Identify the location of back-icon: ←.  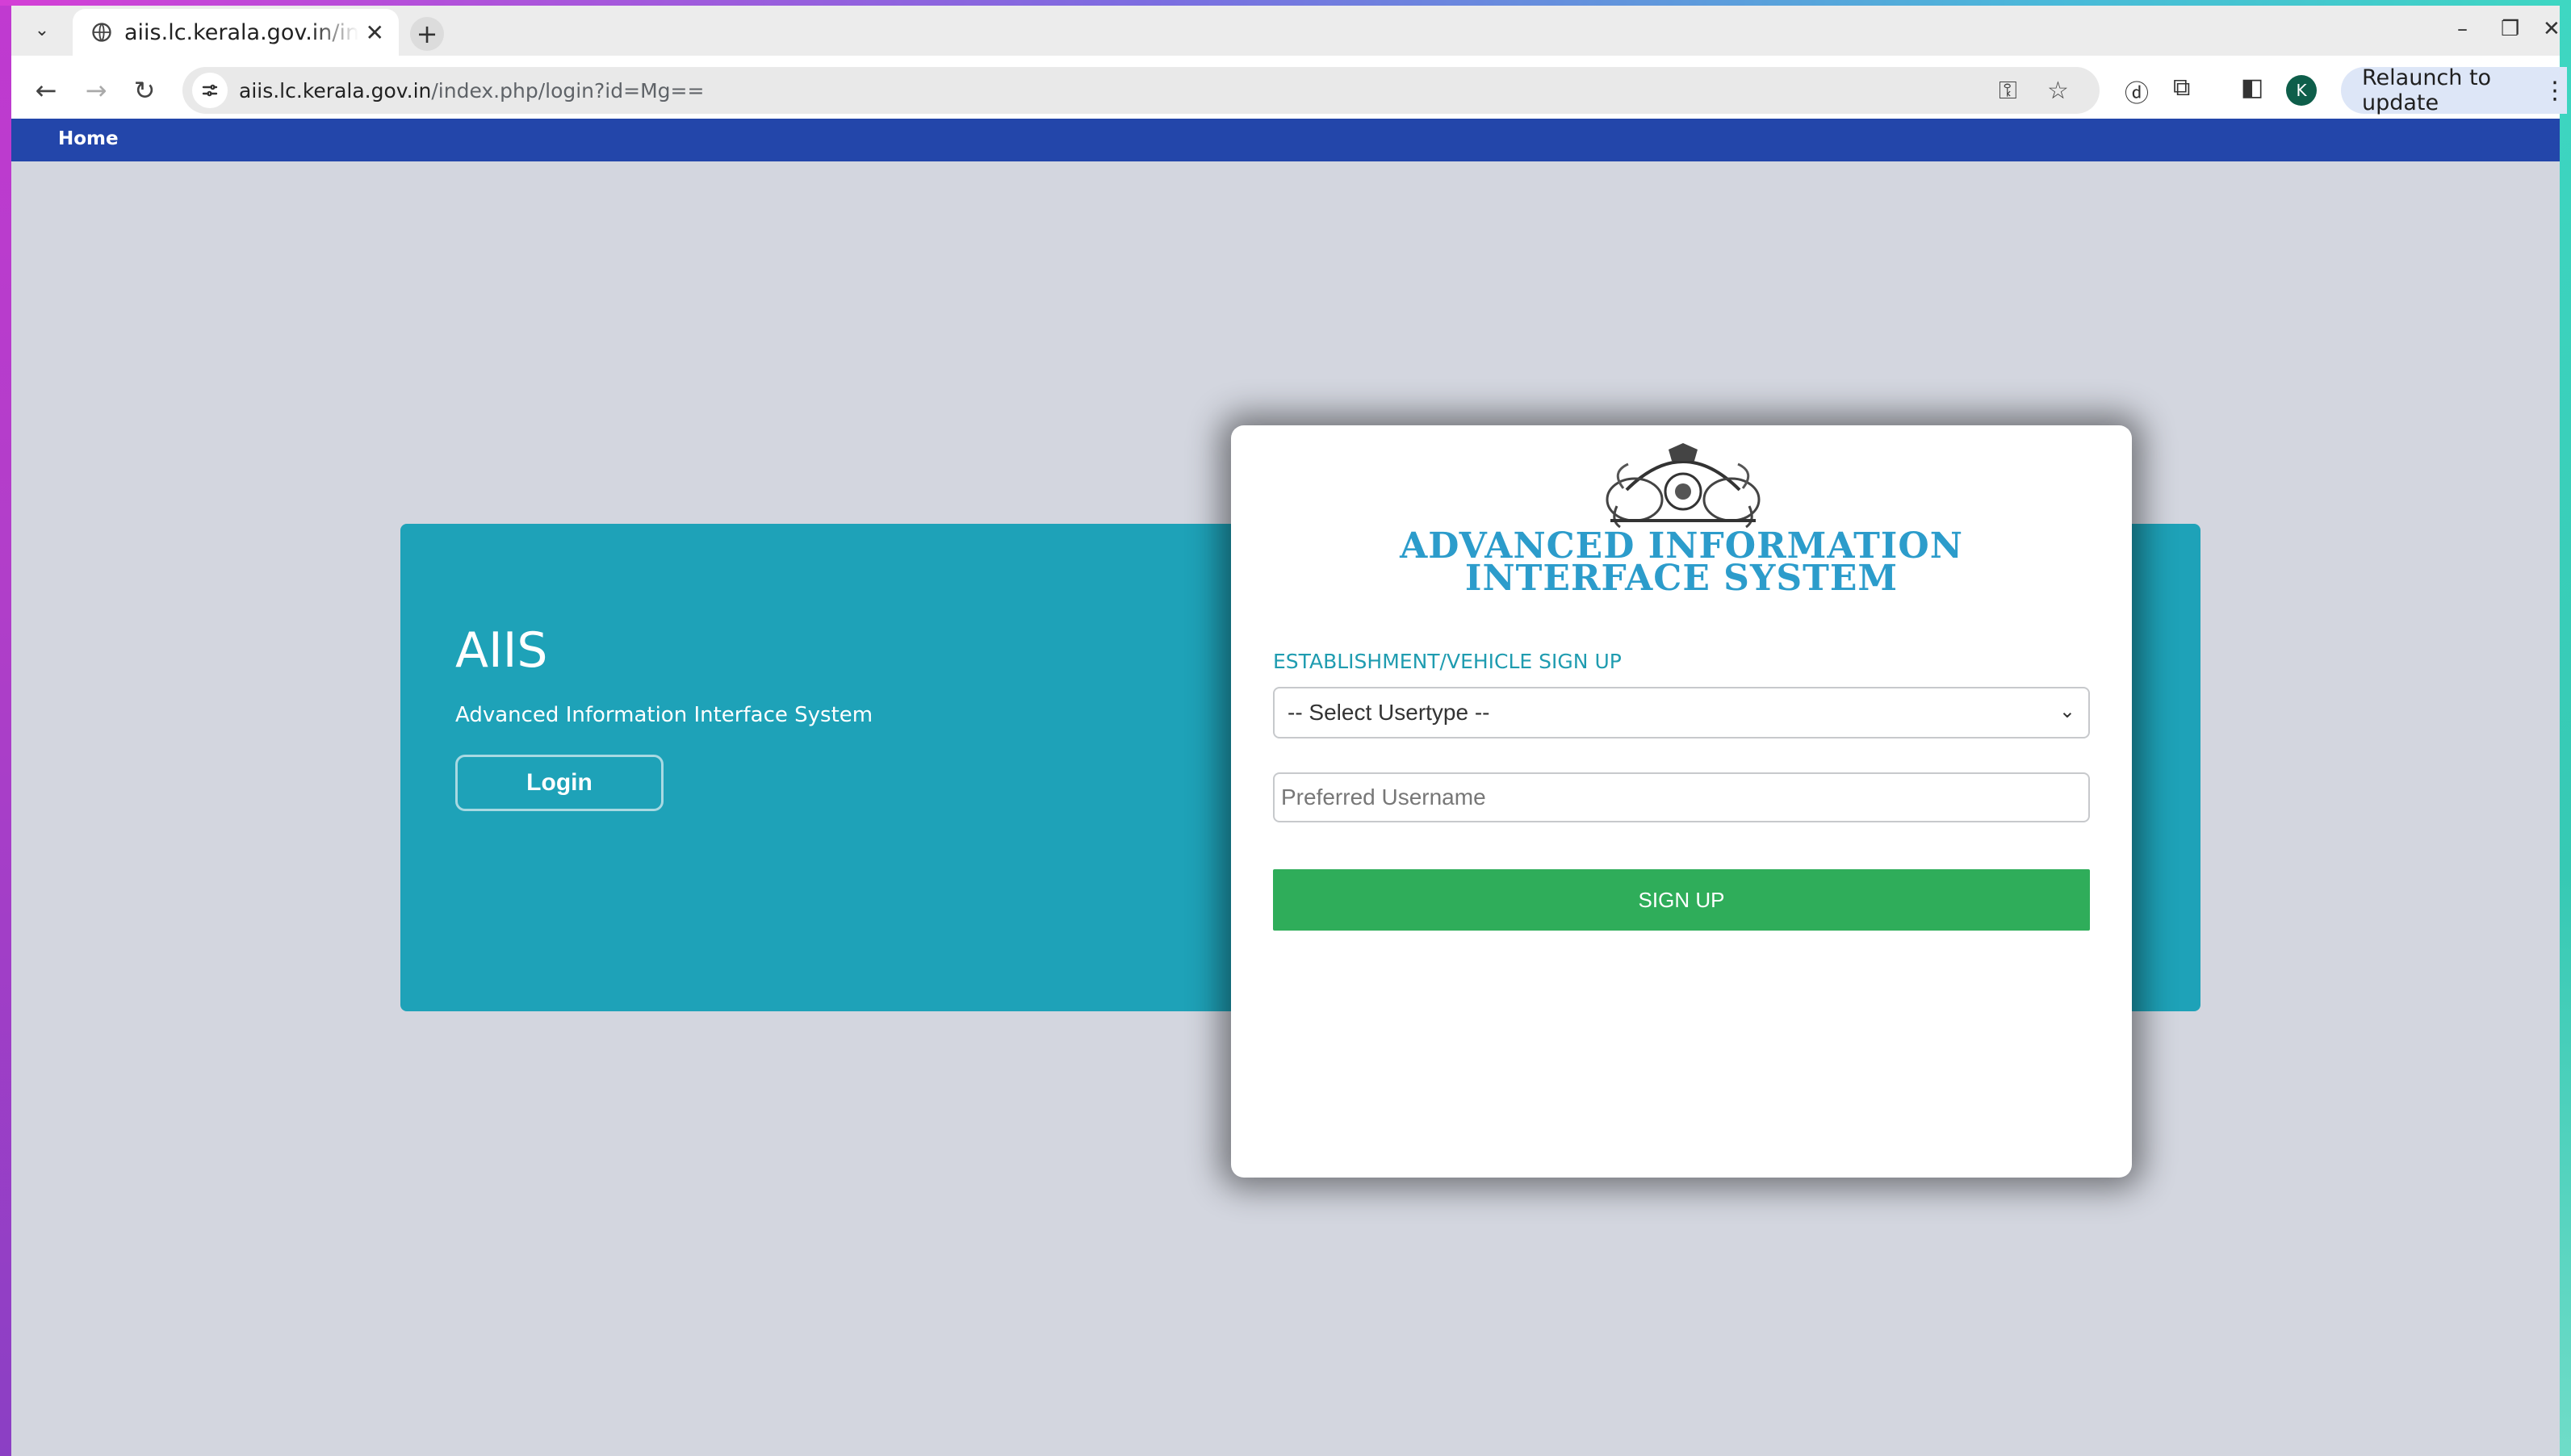
(46, 90).